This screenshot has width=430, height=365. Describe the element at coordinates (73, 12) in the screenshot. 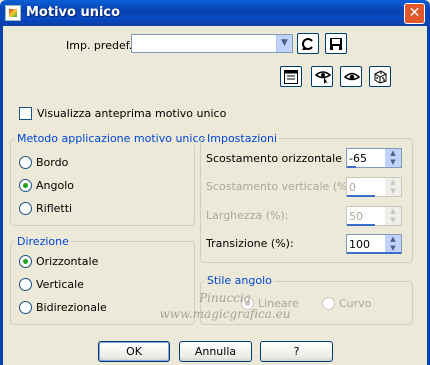

I see `window-title: Motivo unico` at that location.